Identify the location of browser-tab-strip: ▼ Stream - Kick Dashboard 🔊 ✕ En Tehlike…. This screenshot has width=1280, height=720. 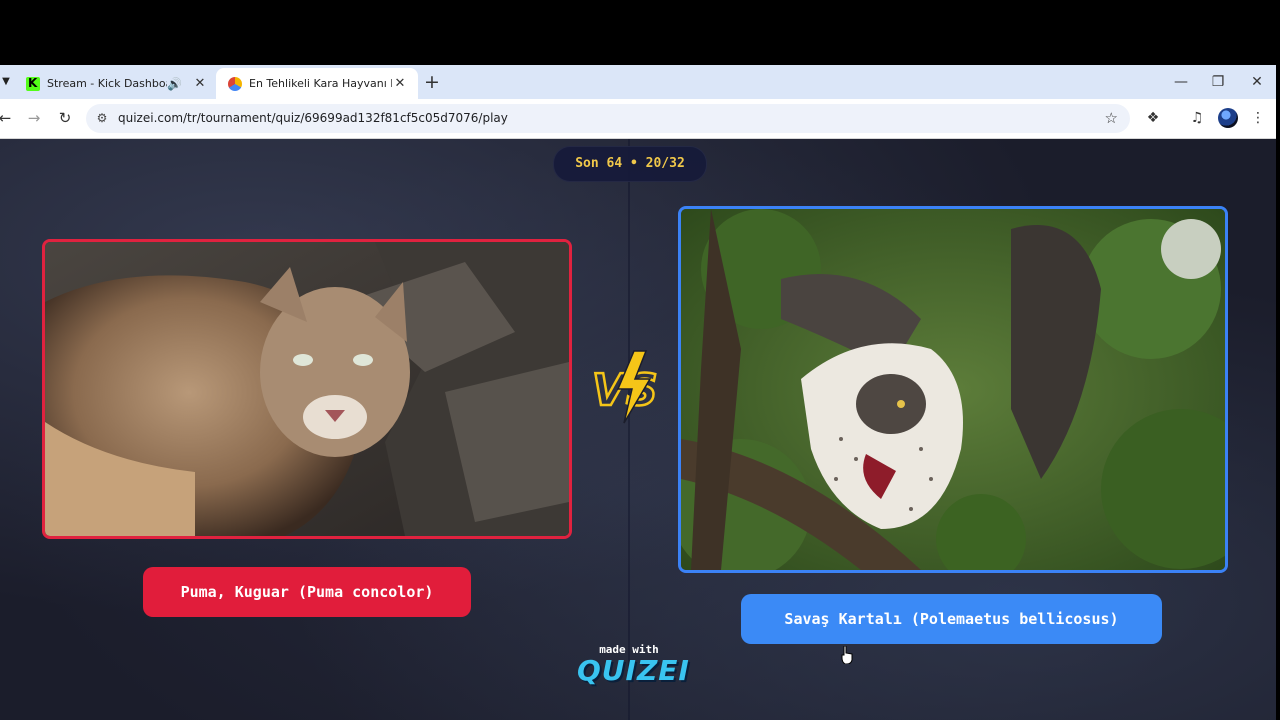
(638, 82).